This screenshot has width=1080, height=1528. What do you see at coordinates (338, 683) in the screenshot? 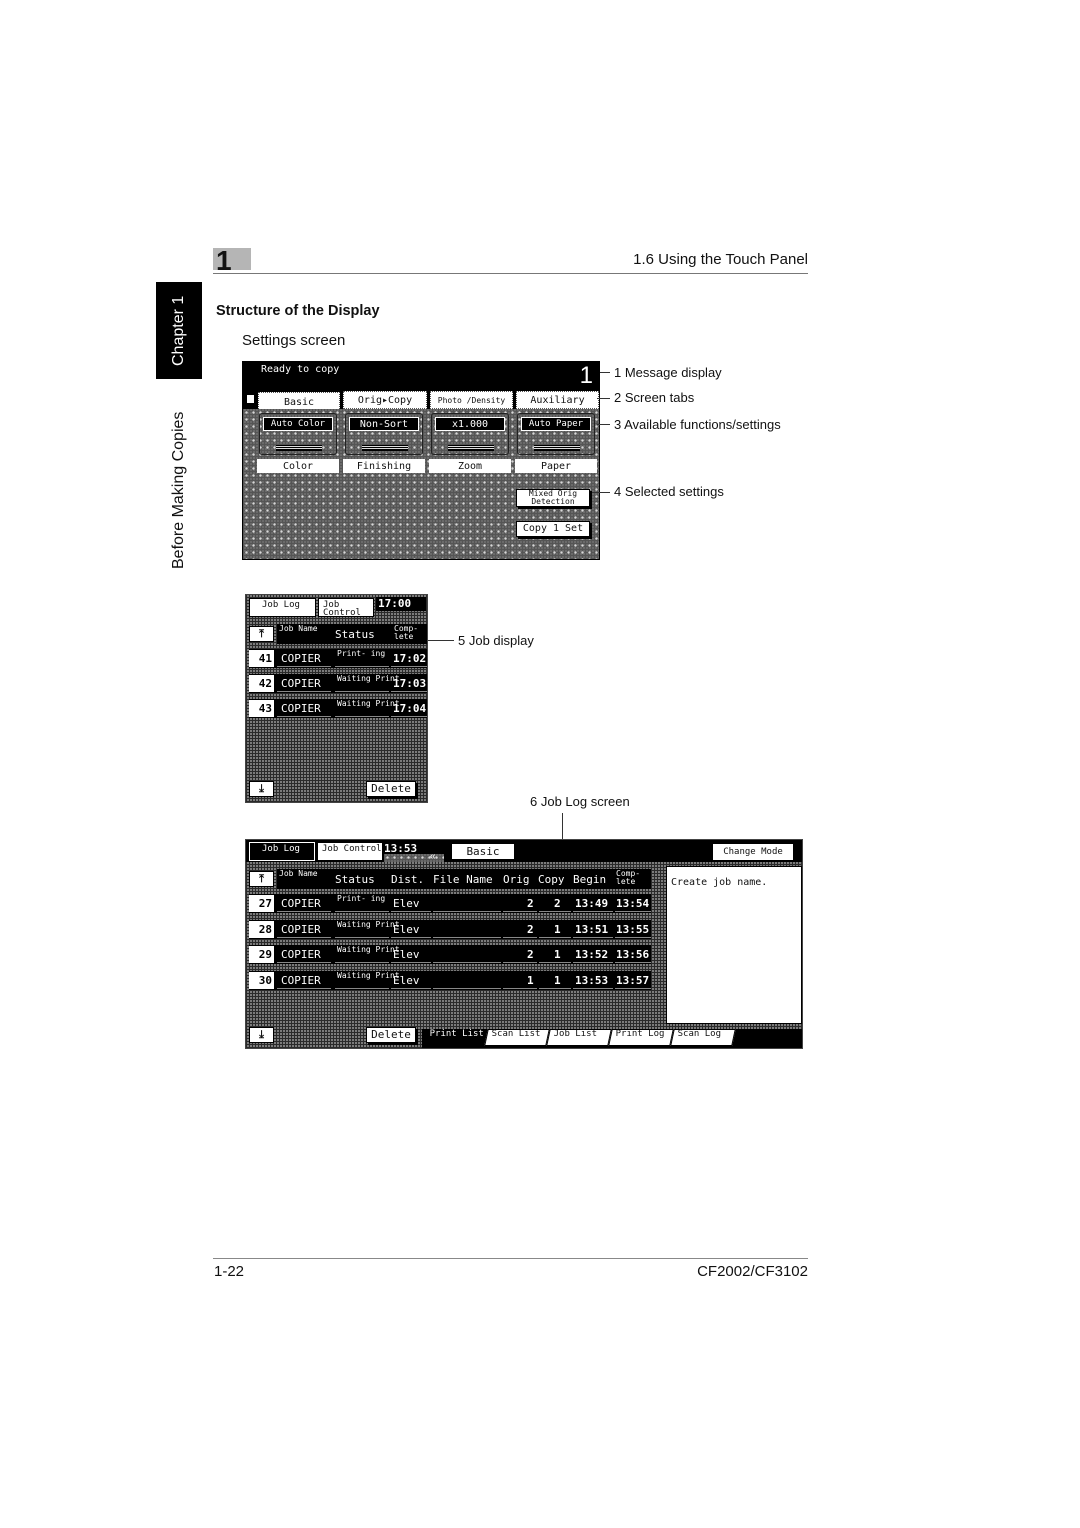
I see `table-row: 42 COPIER Waiting Print 17:03` at bounding box center [338, 683].